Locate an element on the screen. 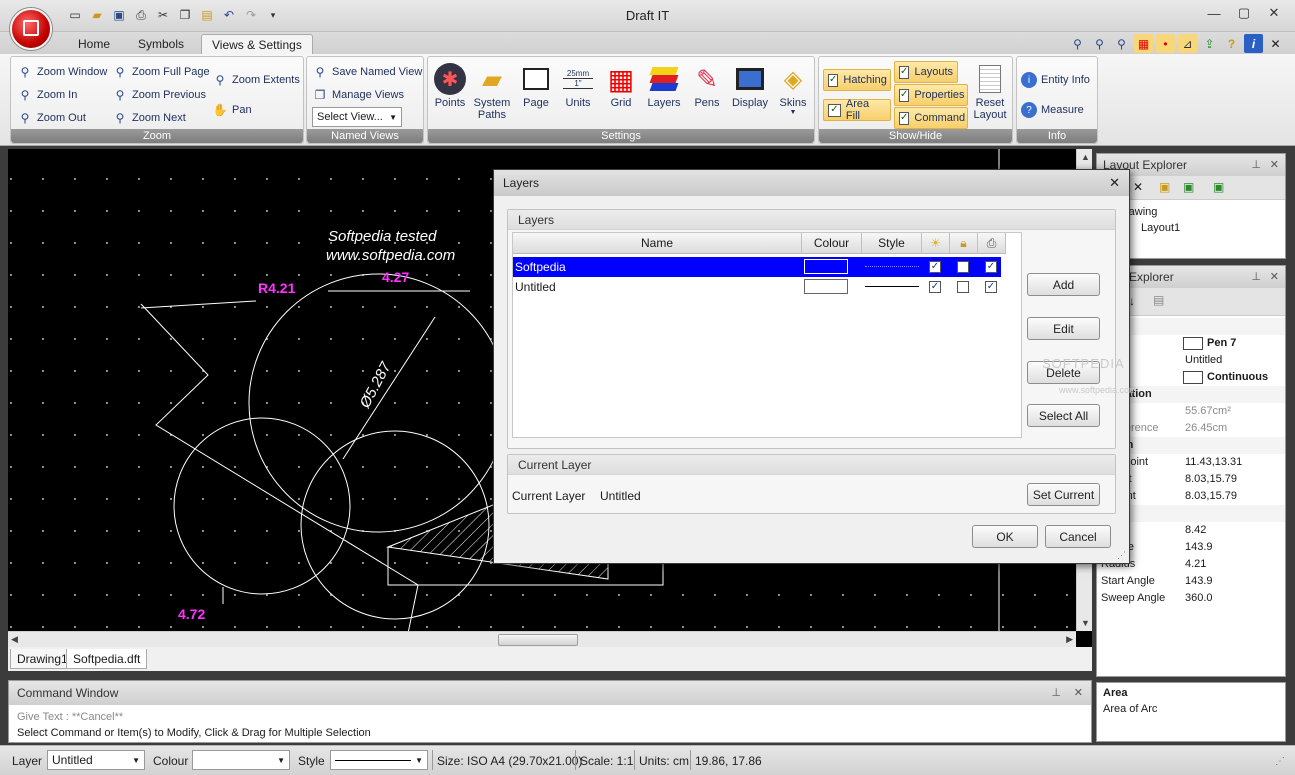  layout-add-icon: ▣ is located at coordinates (1164, 187).